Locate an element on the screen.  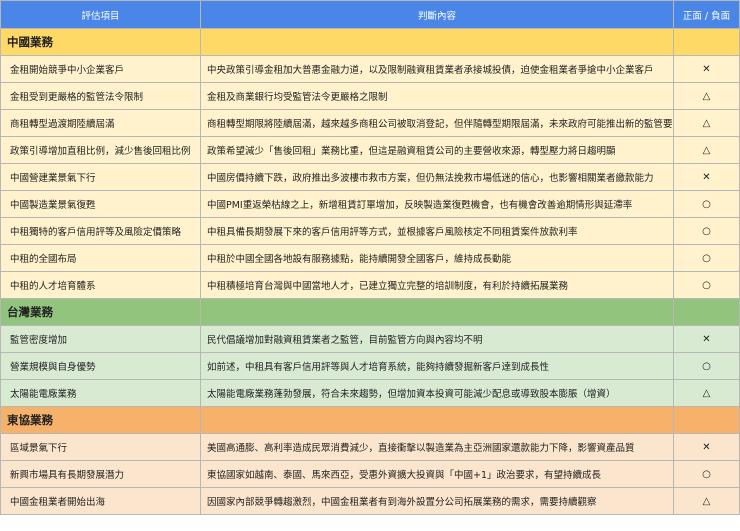
table-row: 監管密度增加 民代倡議增加對融資租賃業者之監管，目前監管方向與內容均不明 ✕ is located at coordinates (370, 339).